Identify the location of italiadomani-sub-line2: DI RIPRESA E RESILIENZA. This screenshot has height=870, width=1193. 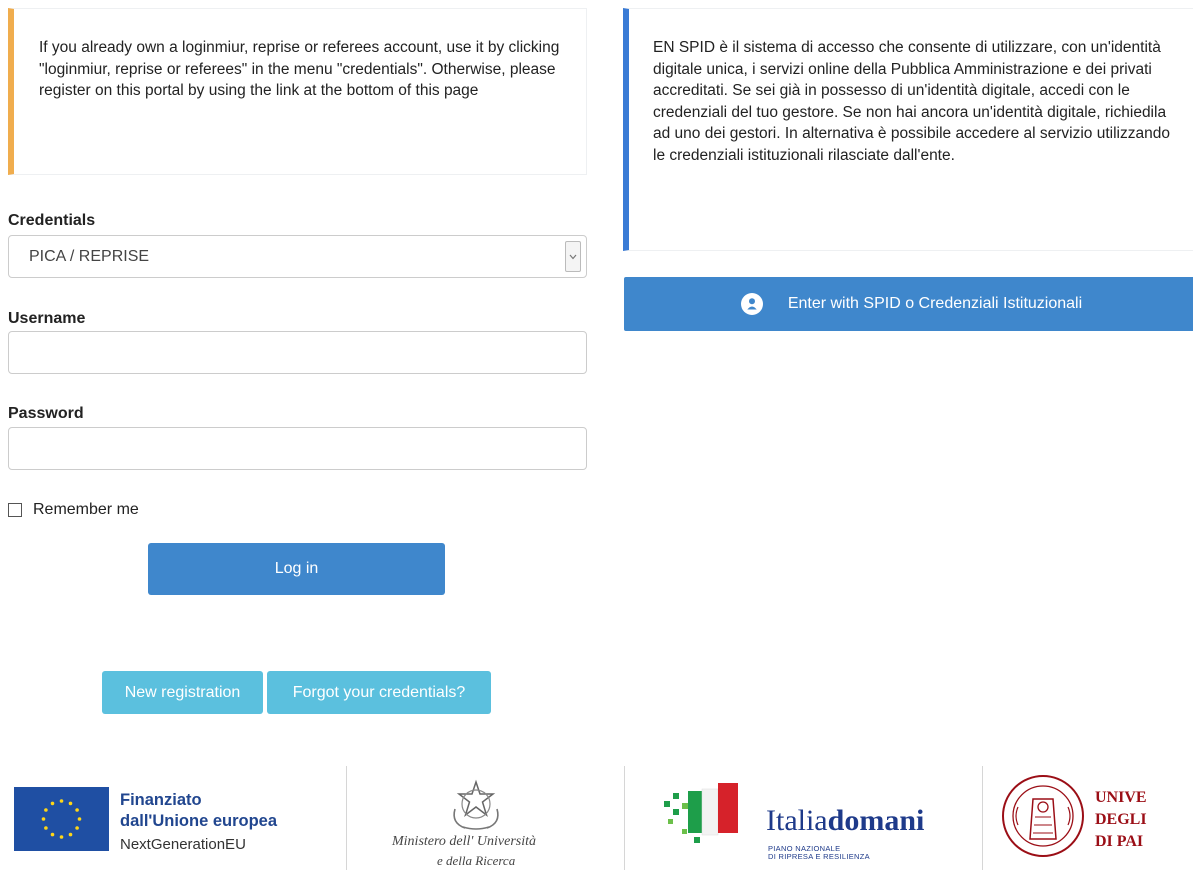
(819, 856).